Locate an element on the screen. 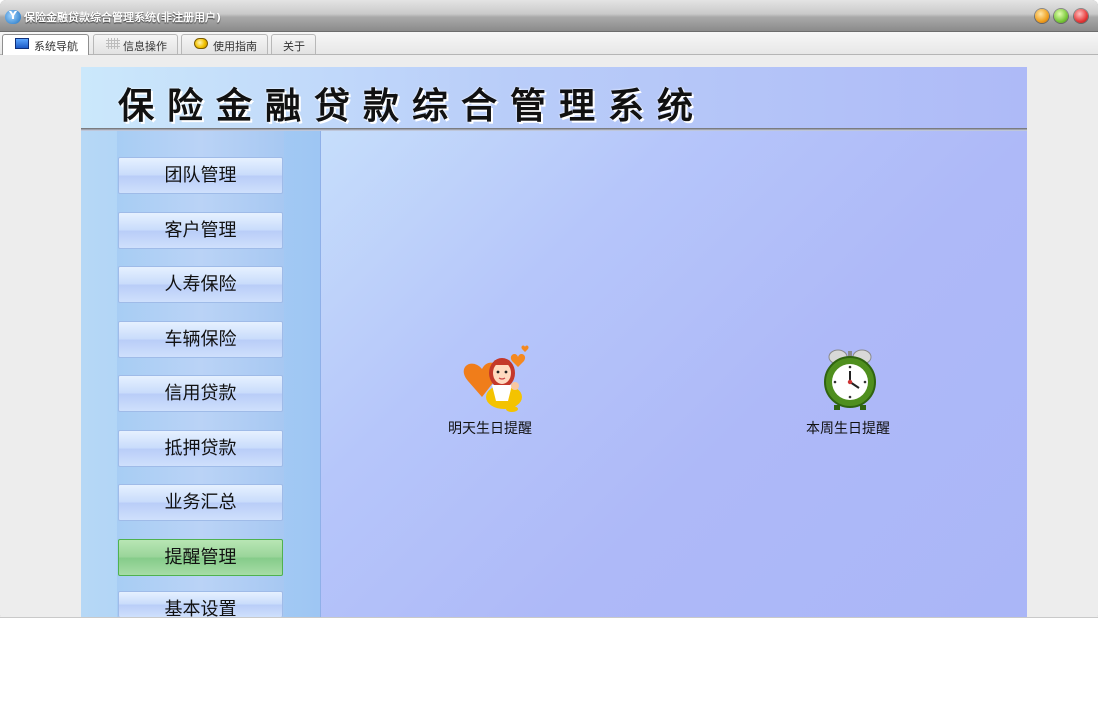  tab-label: 系统导航 is located at coordinates (56, 46).